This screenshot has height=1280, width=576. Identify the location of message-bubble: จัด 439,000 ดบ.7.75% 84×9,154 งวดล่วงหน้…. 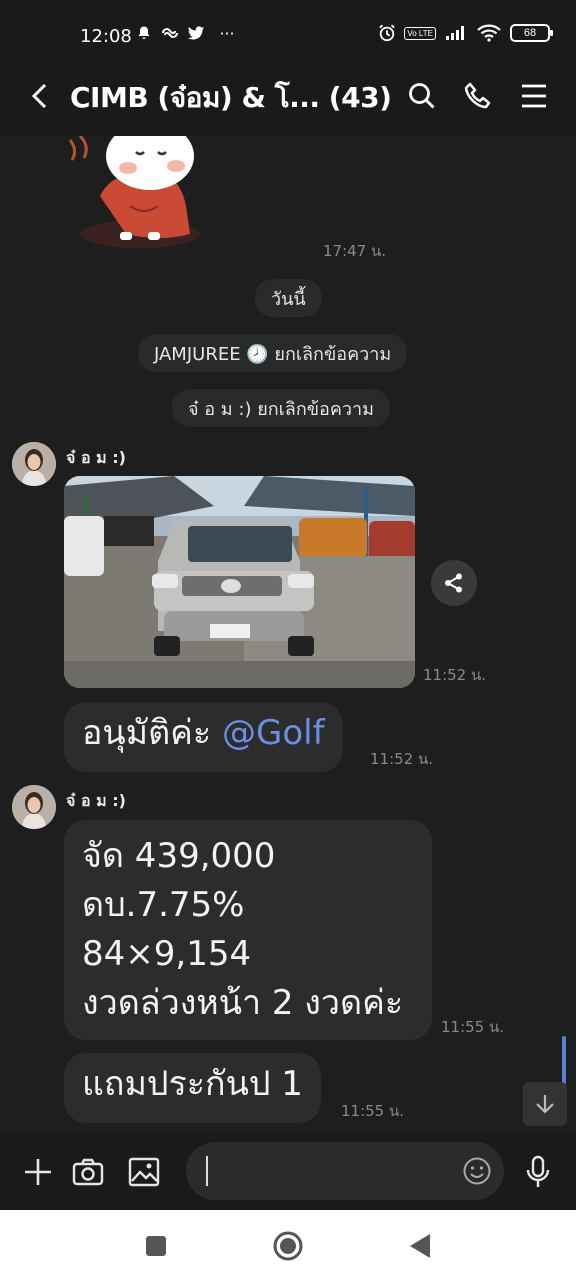
(248, 930).